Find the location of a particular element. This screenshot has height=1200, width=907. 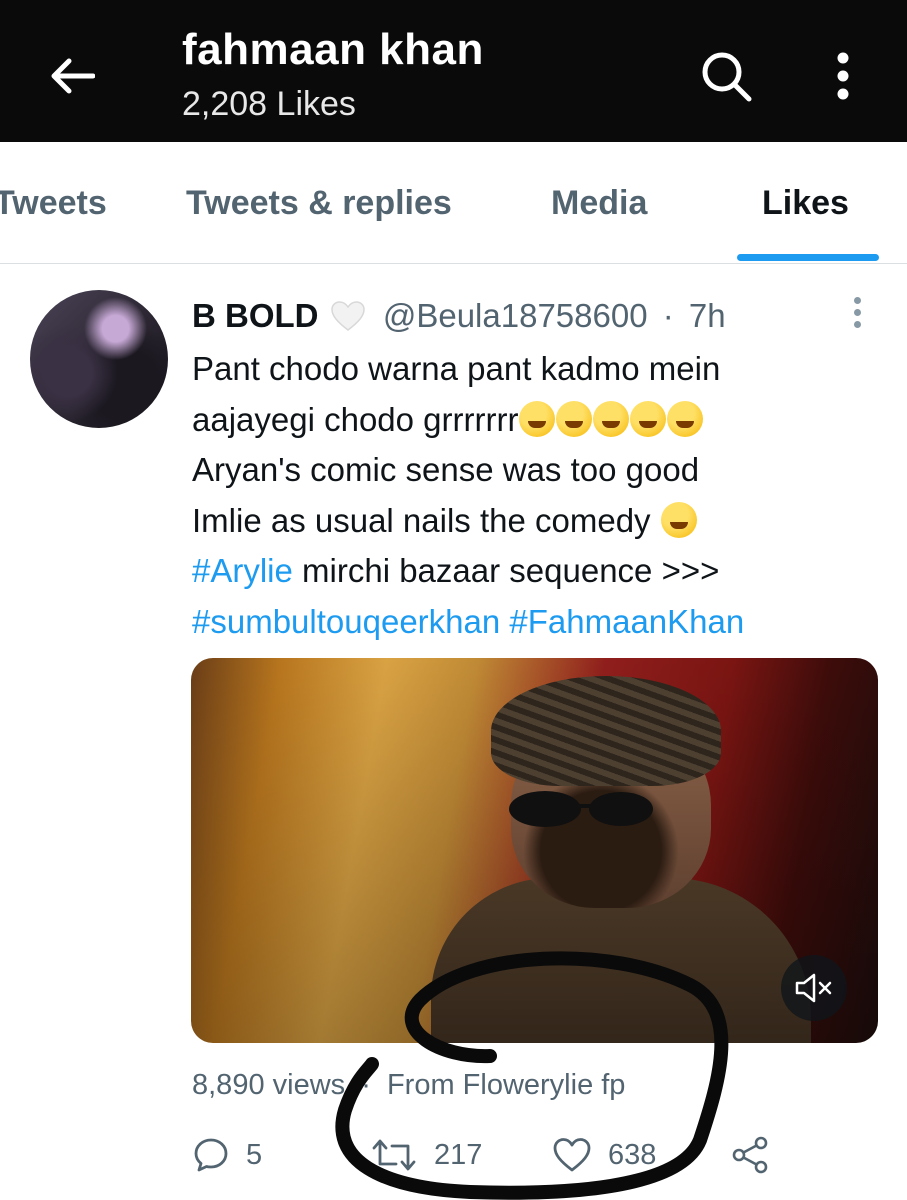

tab-likes: Likes is located at coordinates (805, 203).